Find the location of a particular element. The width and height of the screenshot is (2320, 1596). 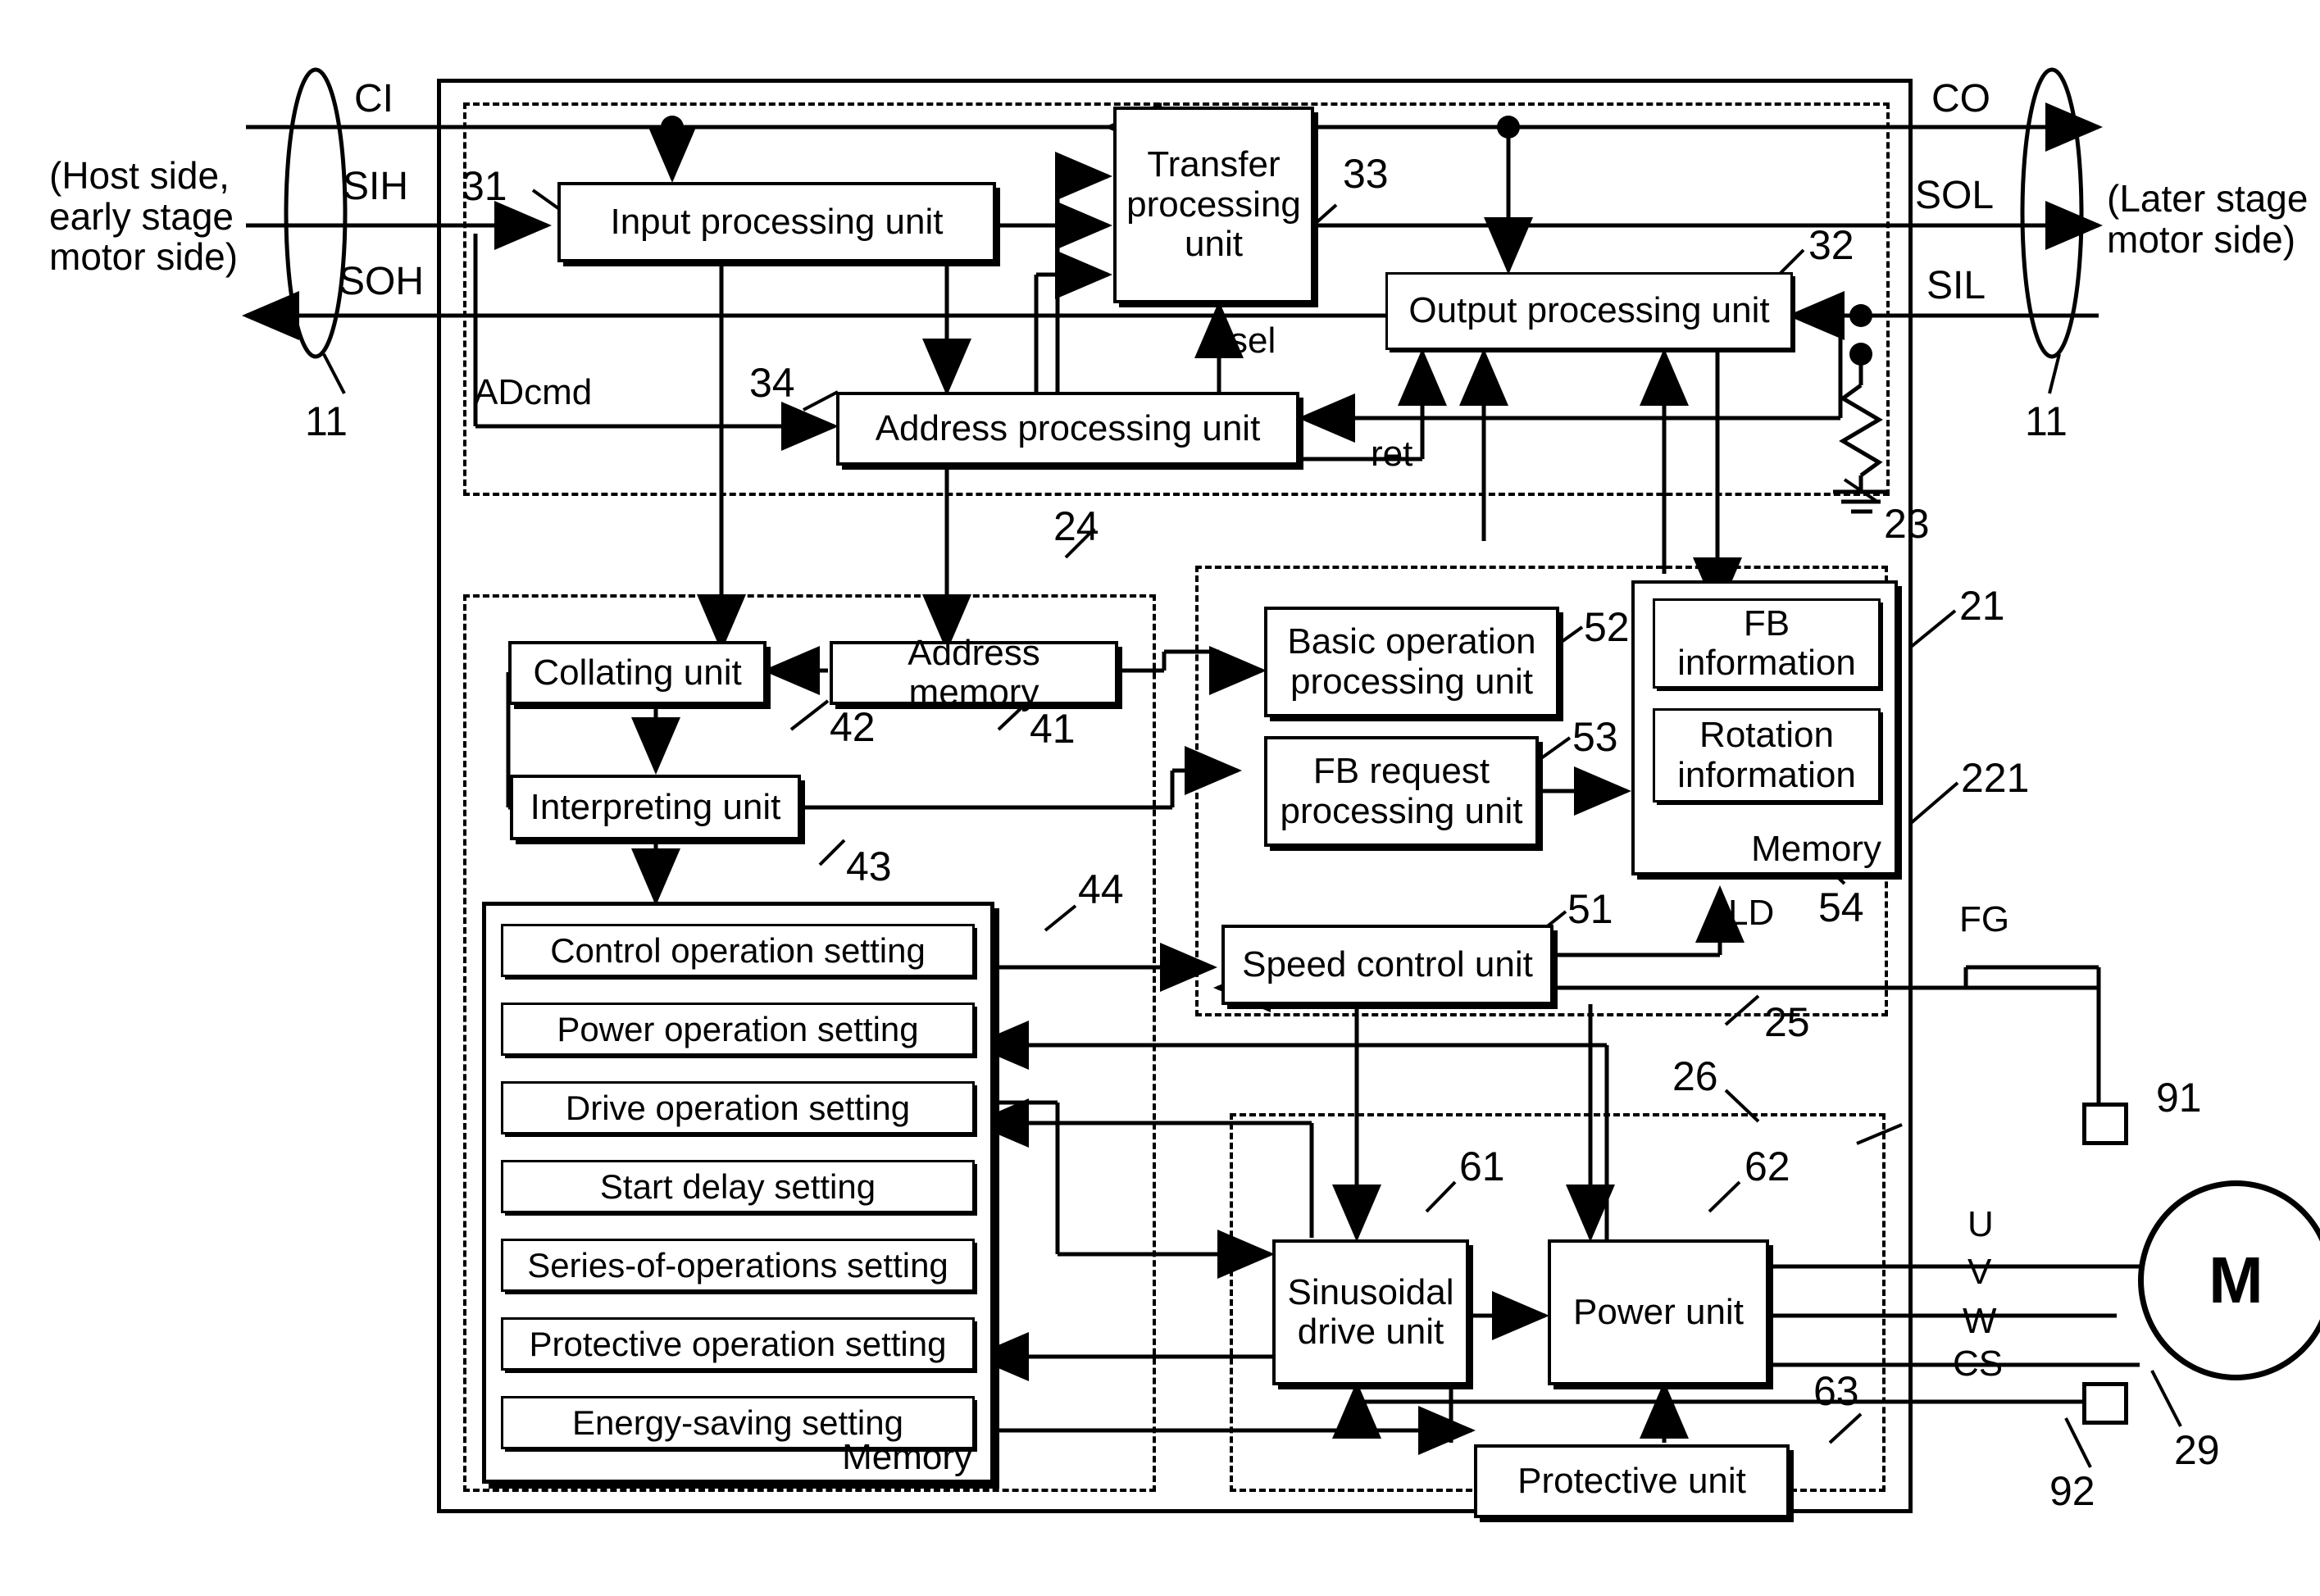

block-address-memory: Address memory is located at coordinates (974, 672).